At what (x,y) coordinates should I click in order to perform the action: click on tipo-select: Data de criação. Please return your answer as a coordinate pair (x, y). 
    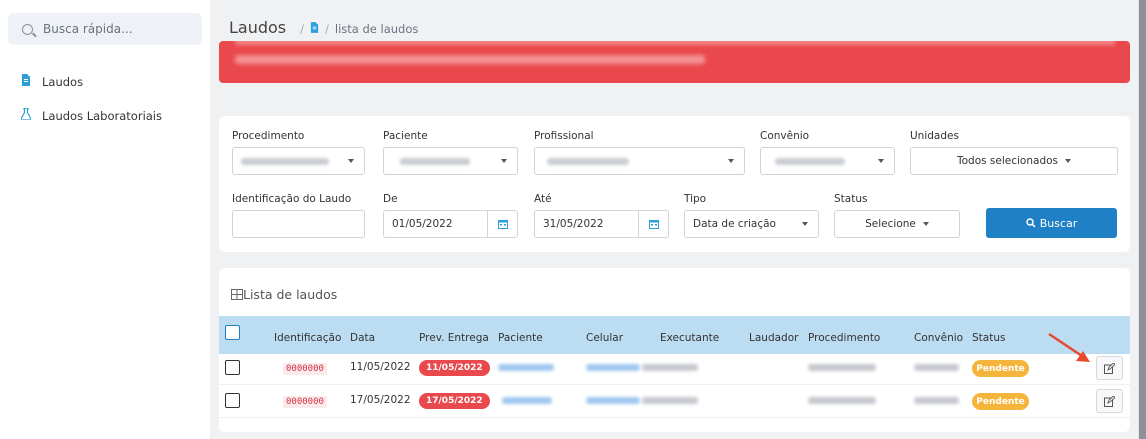
    Looking at the image, I should click on (751, 224).